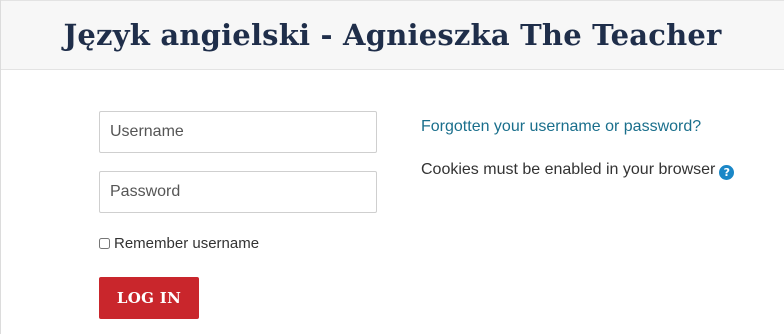  I want to click on remember-username: Remember username, so click(238, 243).